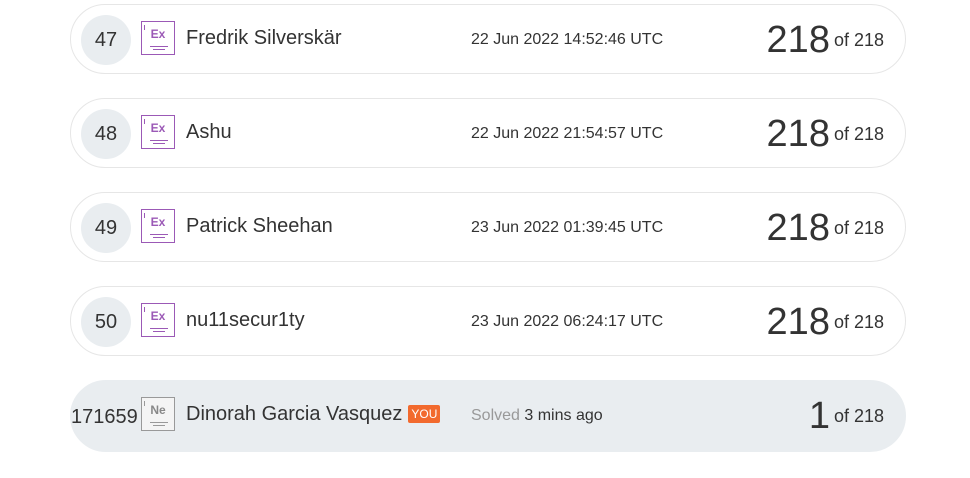 This screenshot has width=970, height=478. Describe the element at coordinates (158, 414) in the screenshot. I see `novice-badge-icon: Ne` at that location.